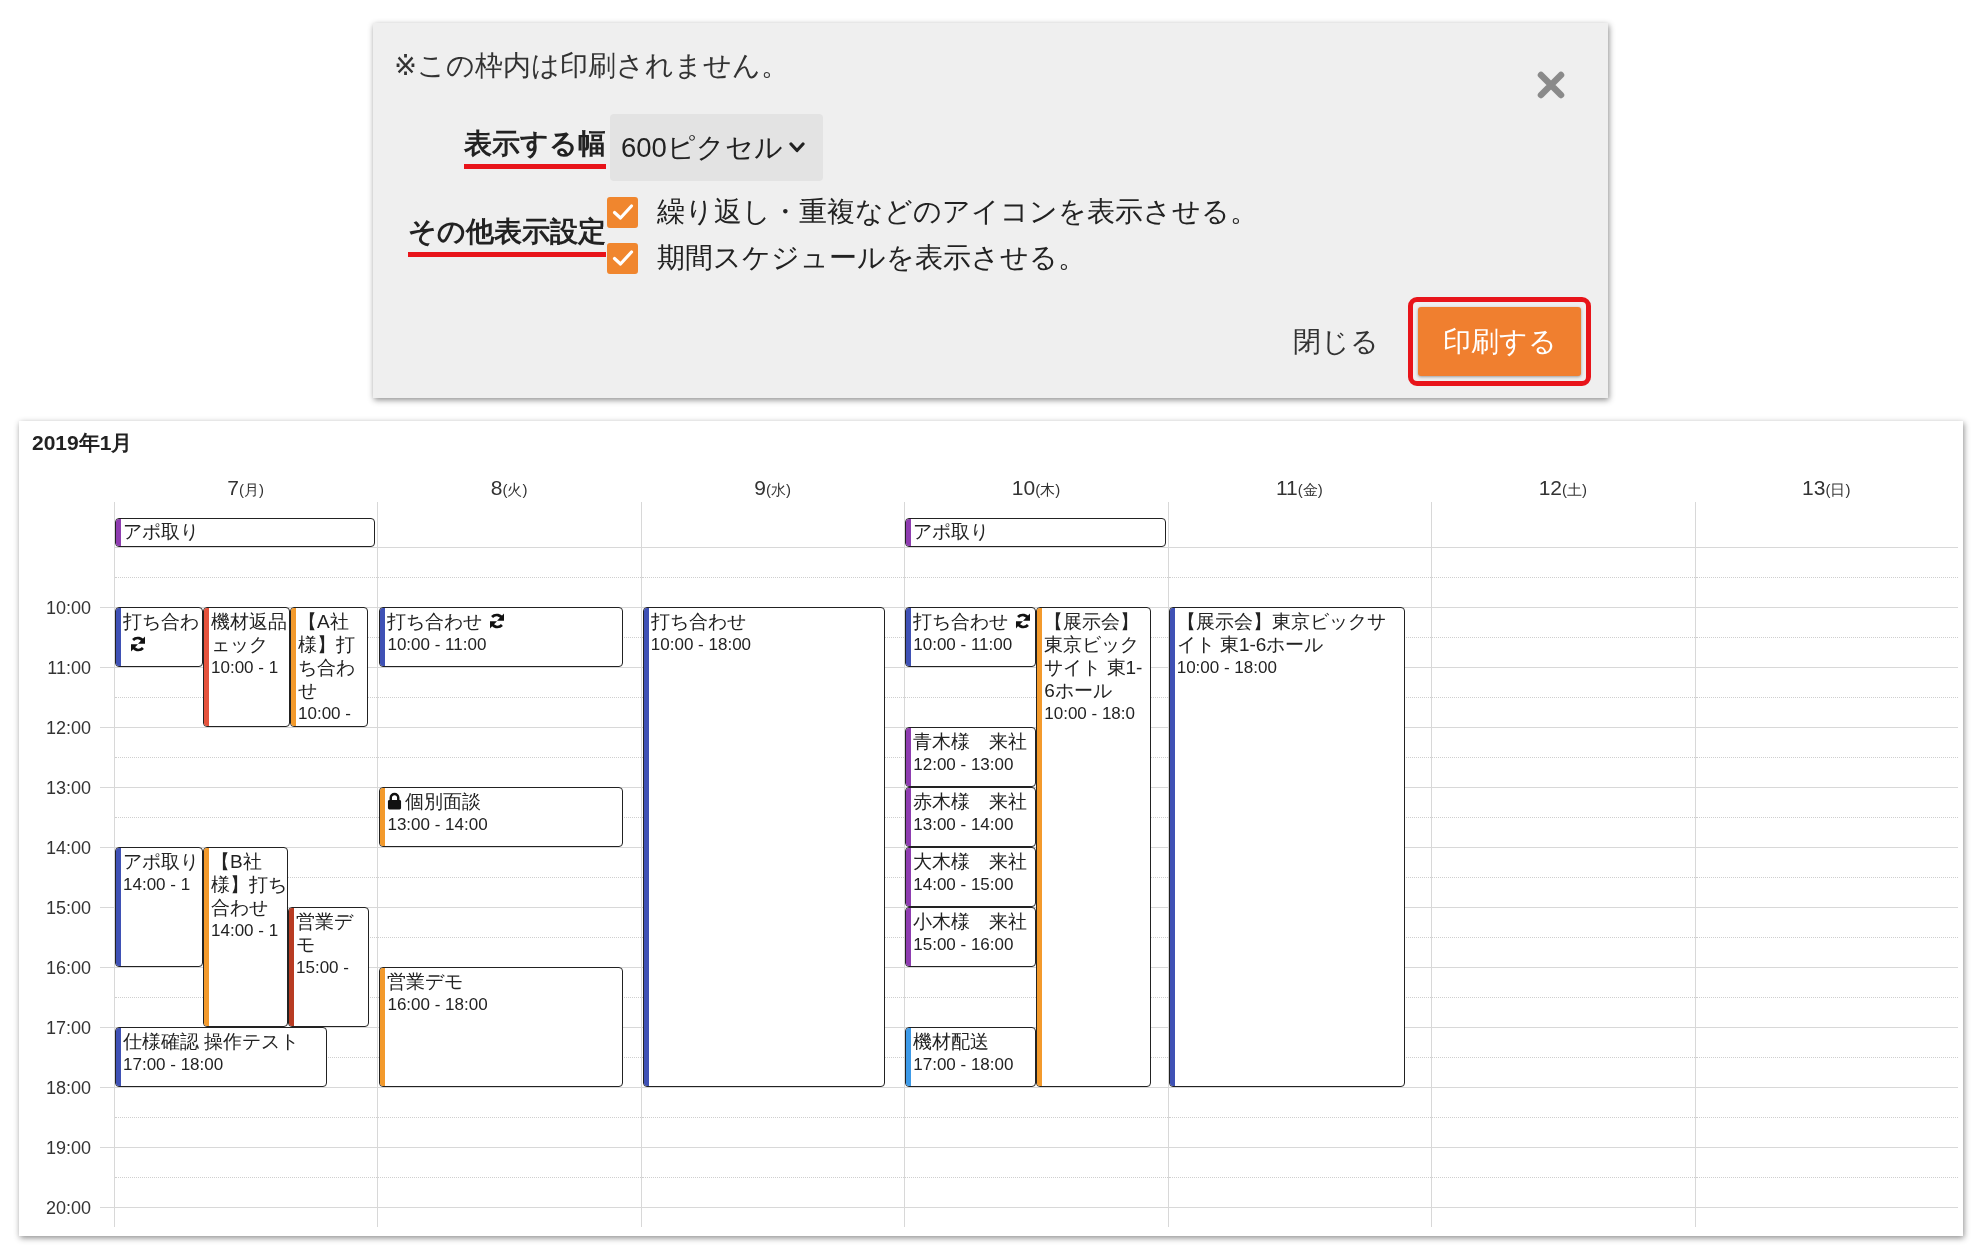  What do you see at coordinates (68, 1028) in the screenshot?
I see `time-label: 17:00` at bounding box center [68, 1028].